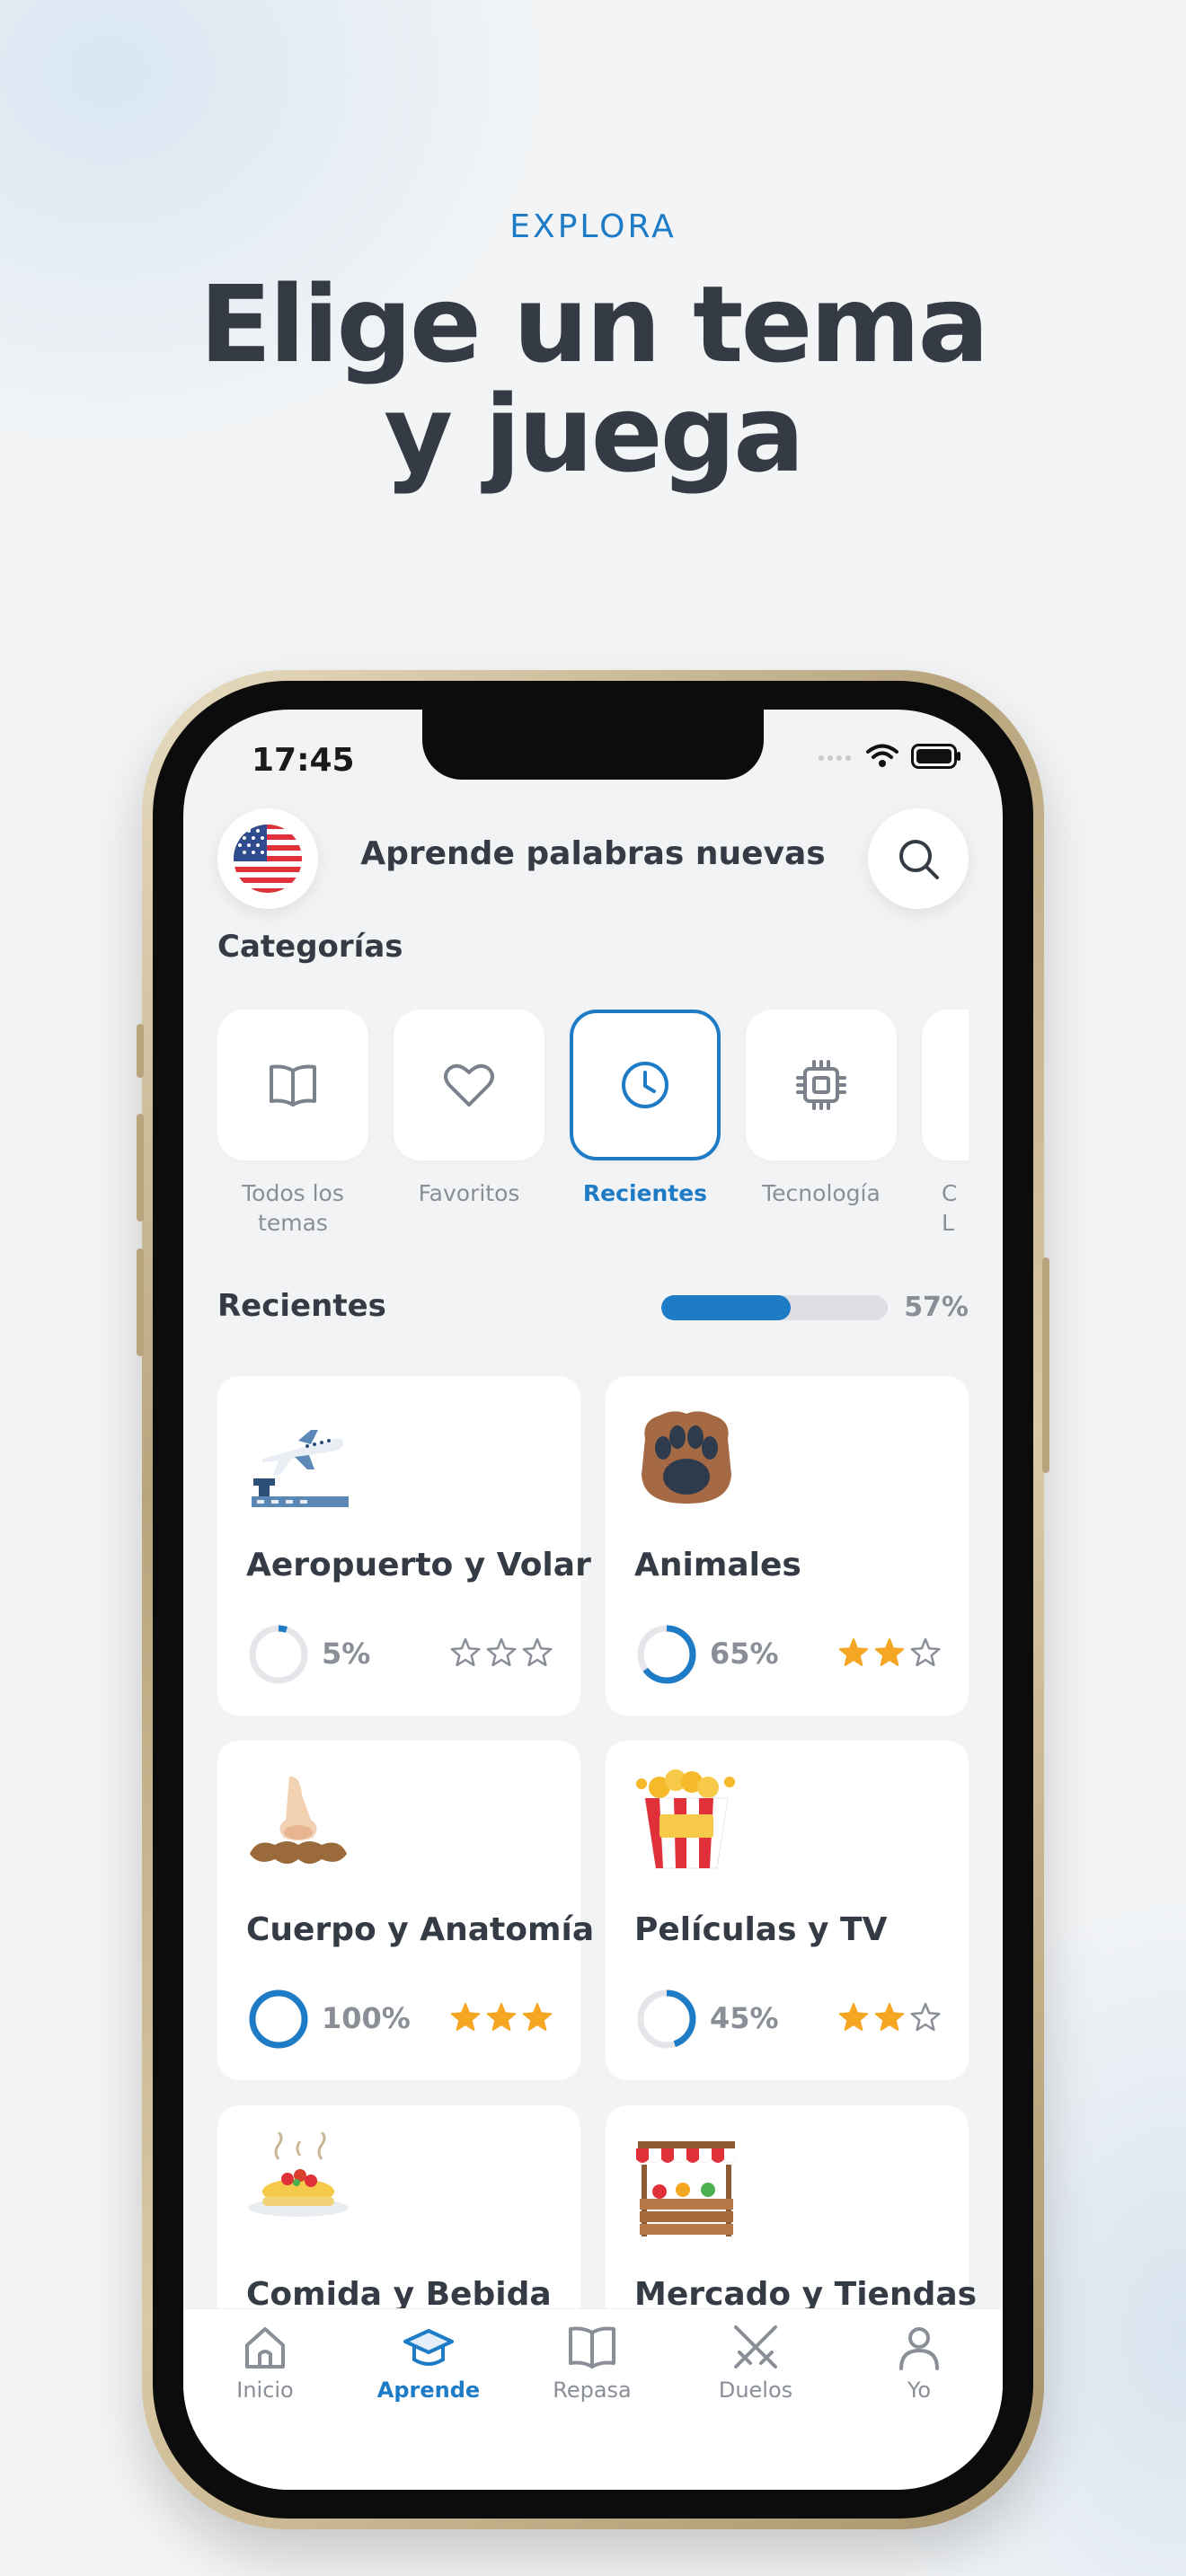  What do you see at coordinates (787, 1546) in the screenshot?
I see `topic-card-animals: Animales 65%` at bounding box center [787, 1546].